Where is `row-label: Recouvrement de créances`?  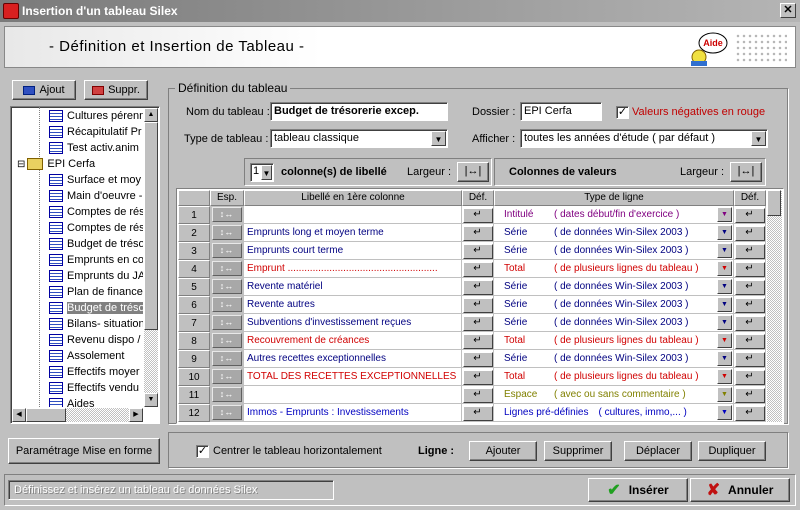 row-label: Recouvrement de créances is located at coordinates (353, 341).